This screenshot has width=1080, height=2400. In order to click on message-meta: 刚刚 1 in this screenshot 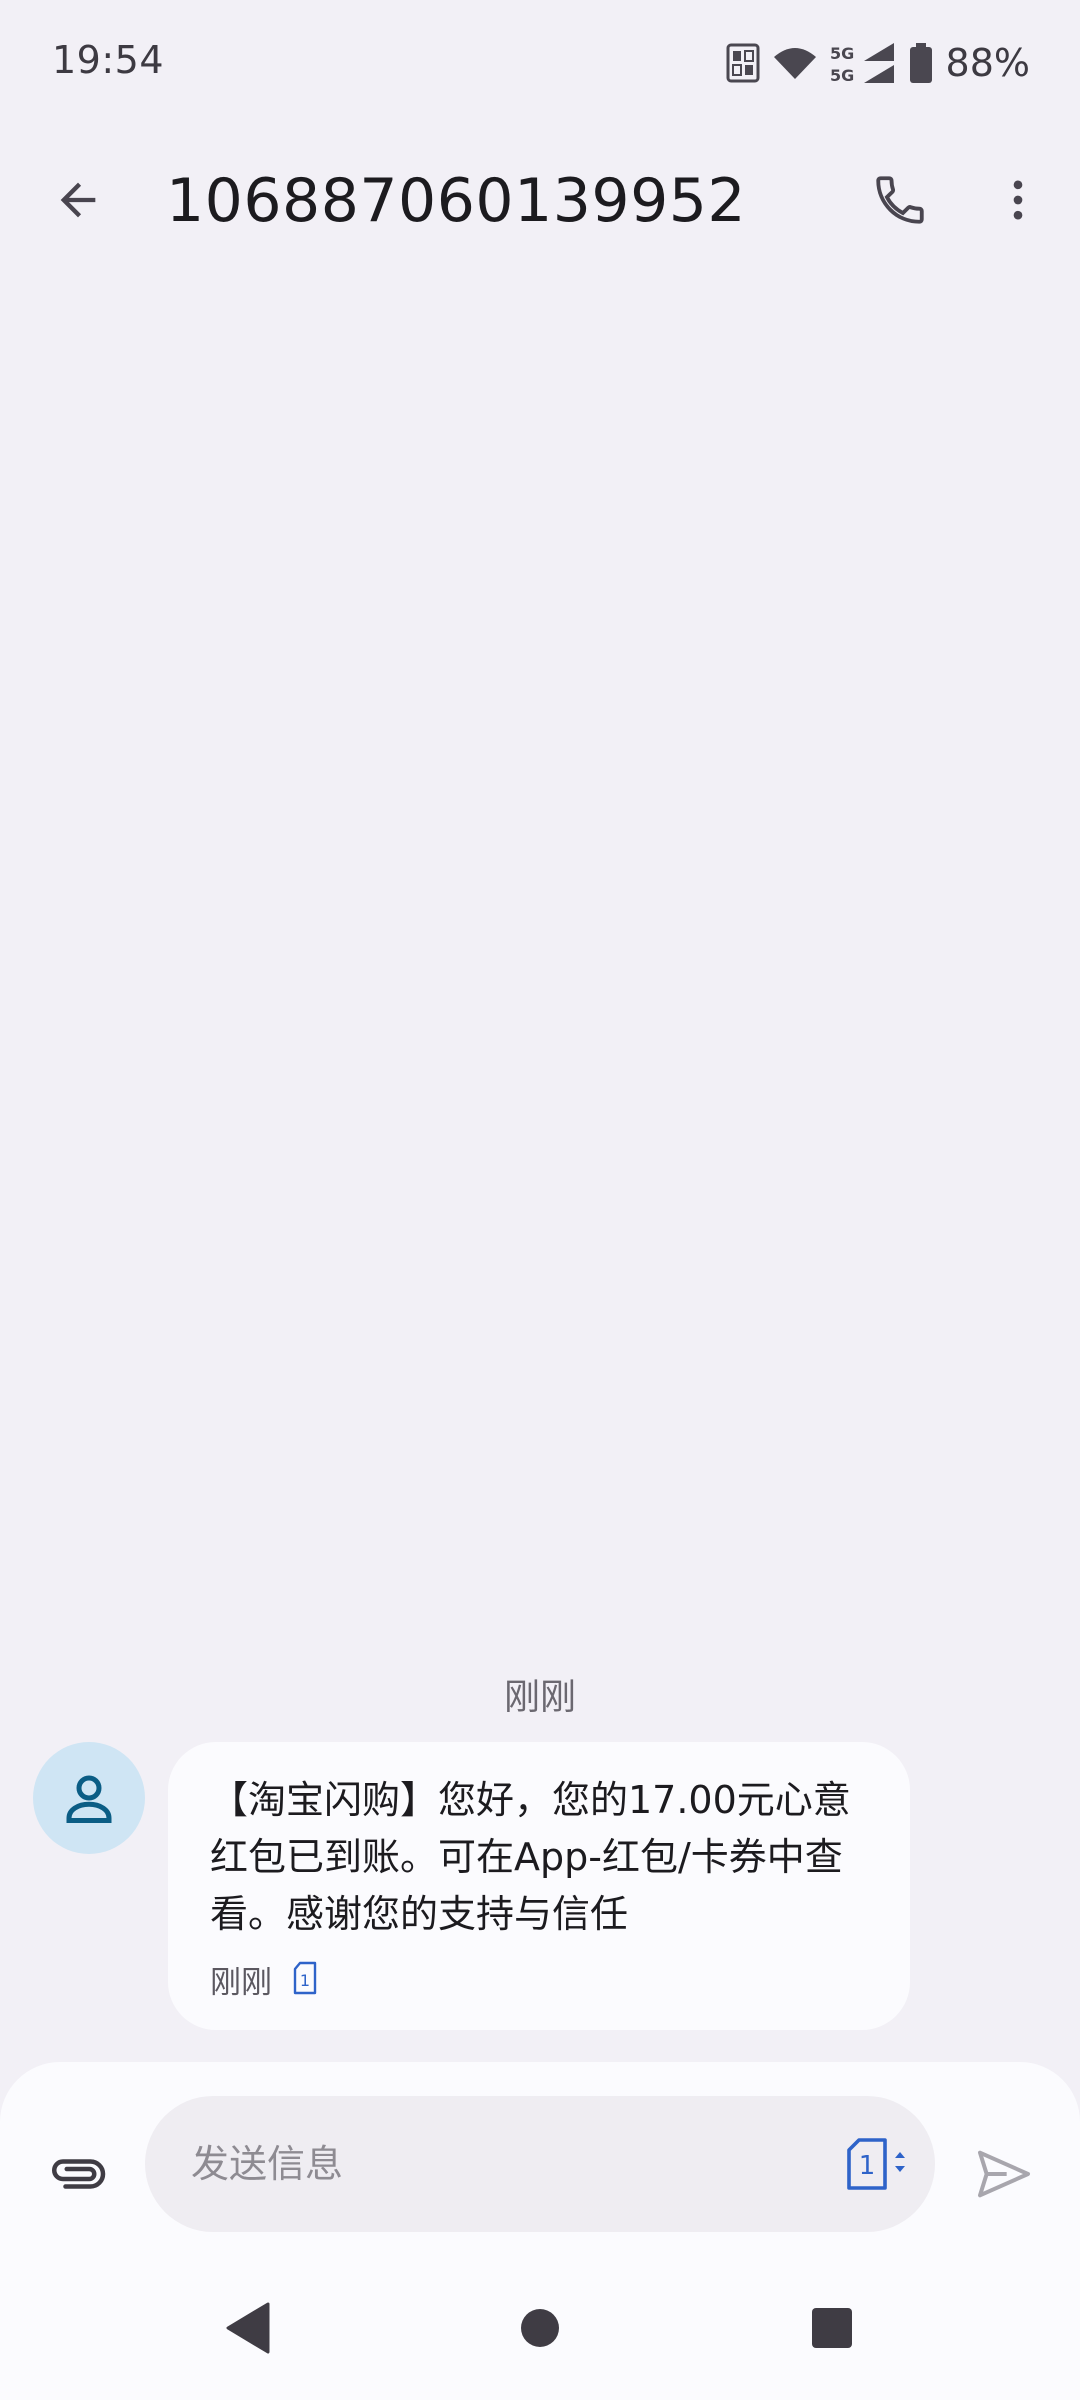, I will do `click(542, 1979)`.